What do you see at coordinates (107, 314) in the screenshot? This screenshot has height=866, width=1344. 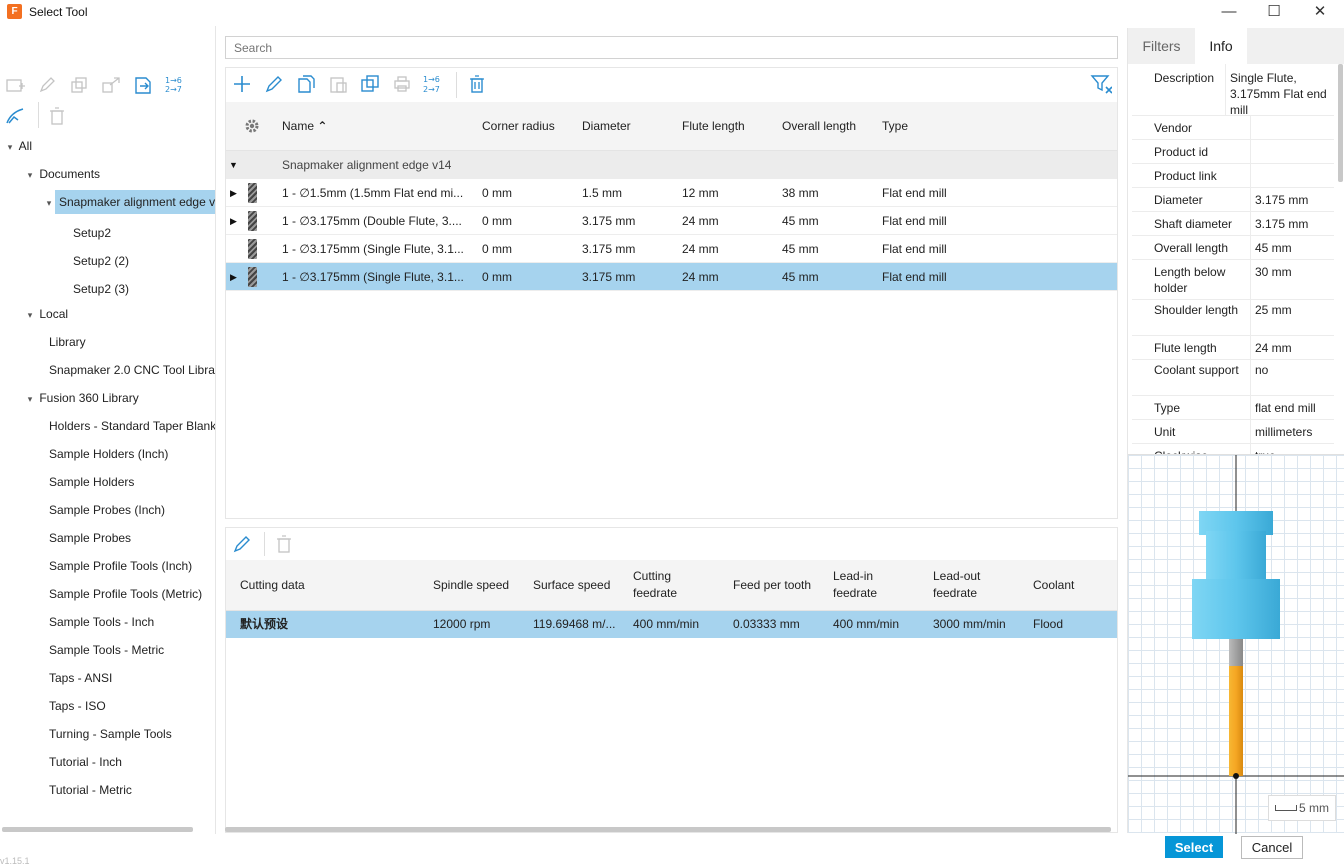 I see `tree-item-local: ▾ Local` at bounding box center [107, 314].